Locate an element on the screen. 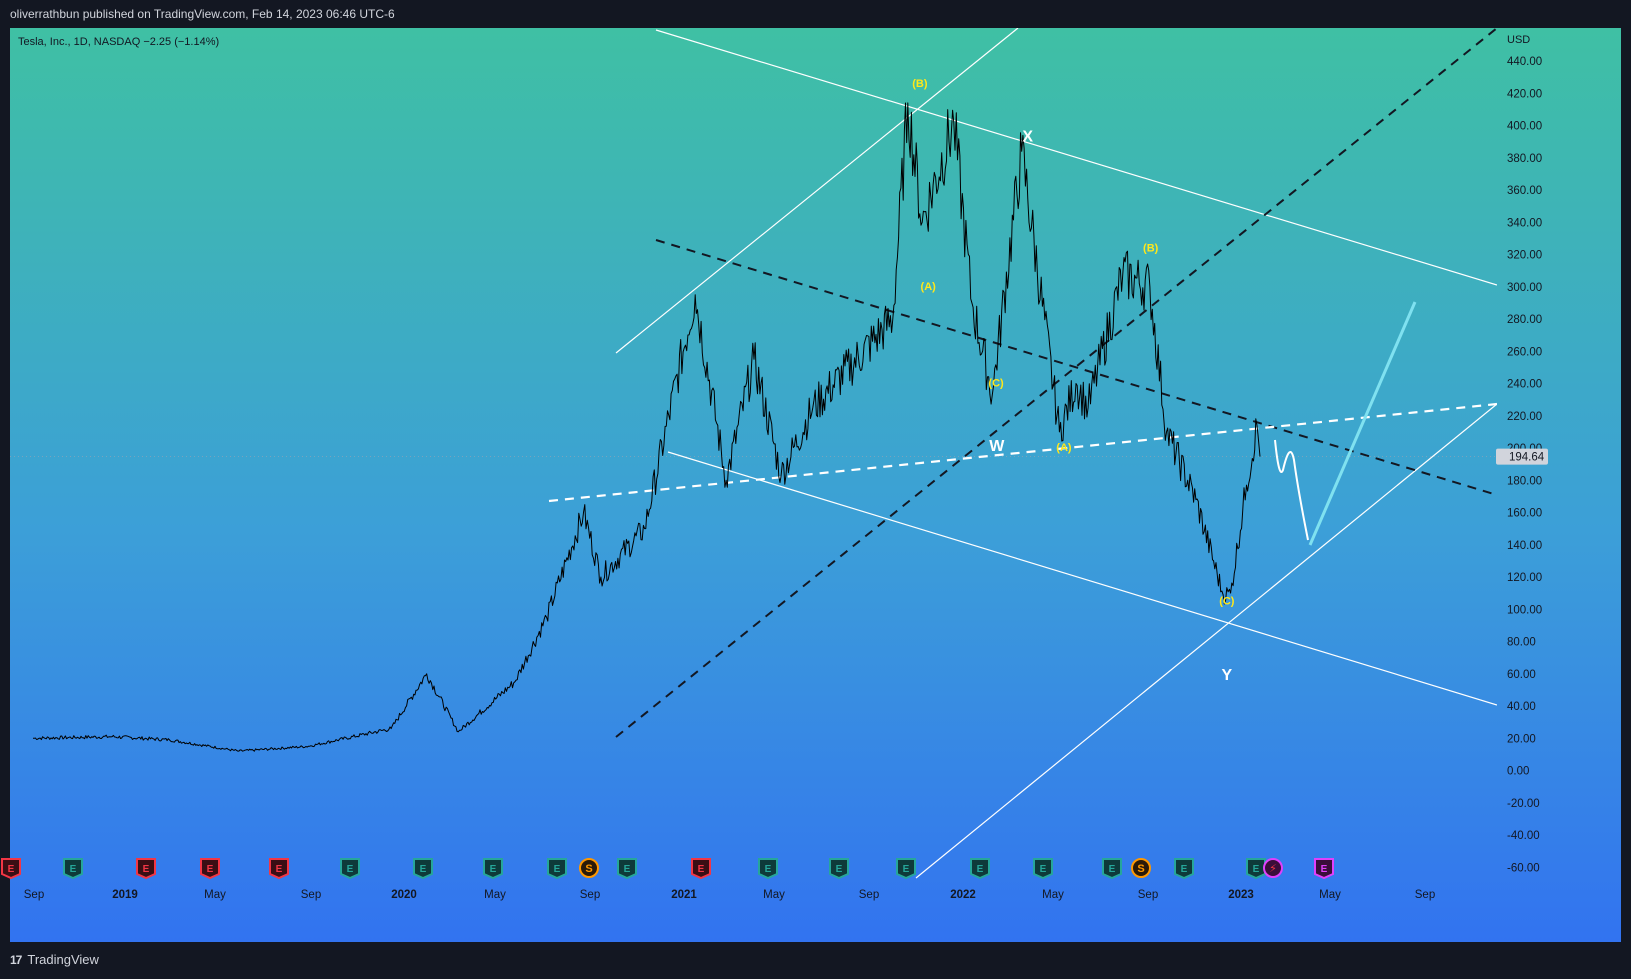 This screenshot has width=1631, height=979. event-marker: ⚡ is located at coordinates (1273, 868).